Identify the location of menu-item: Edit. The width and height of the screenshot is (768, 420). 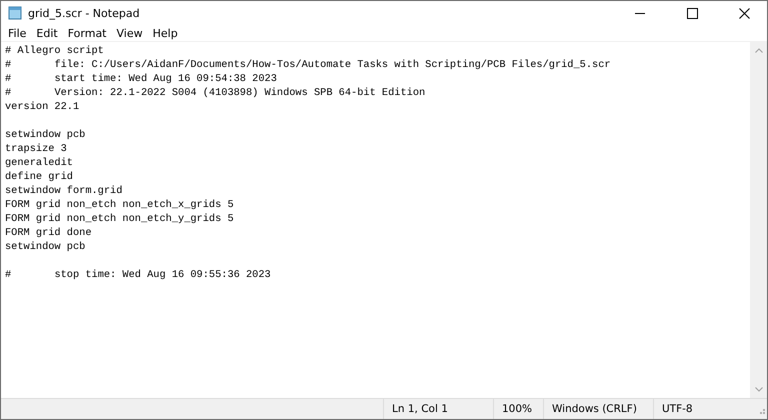
(47, 33).